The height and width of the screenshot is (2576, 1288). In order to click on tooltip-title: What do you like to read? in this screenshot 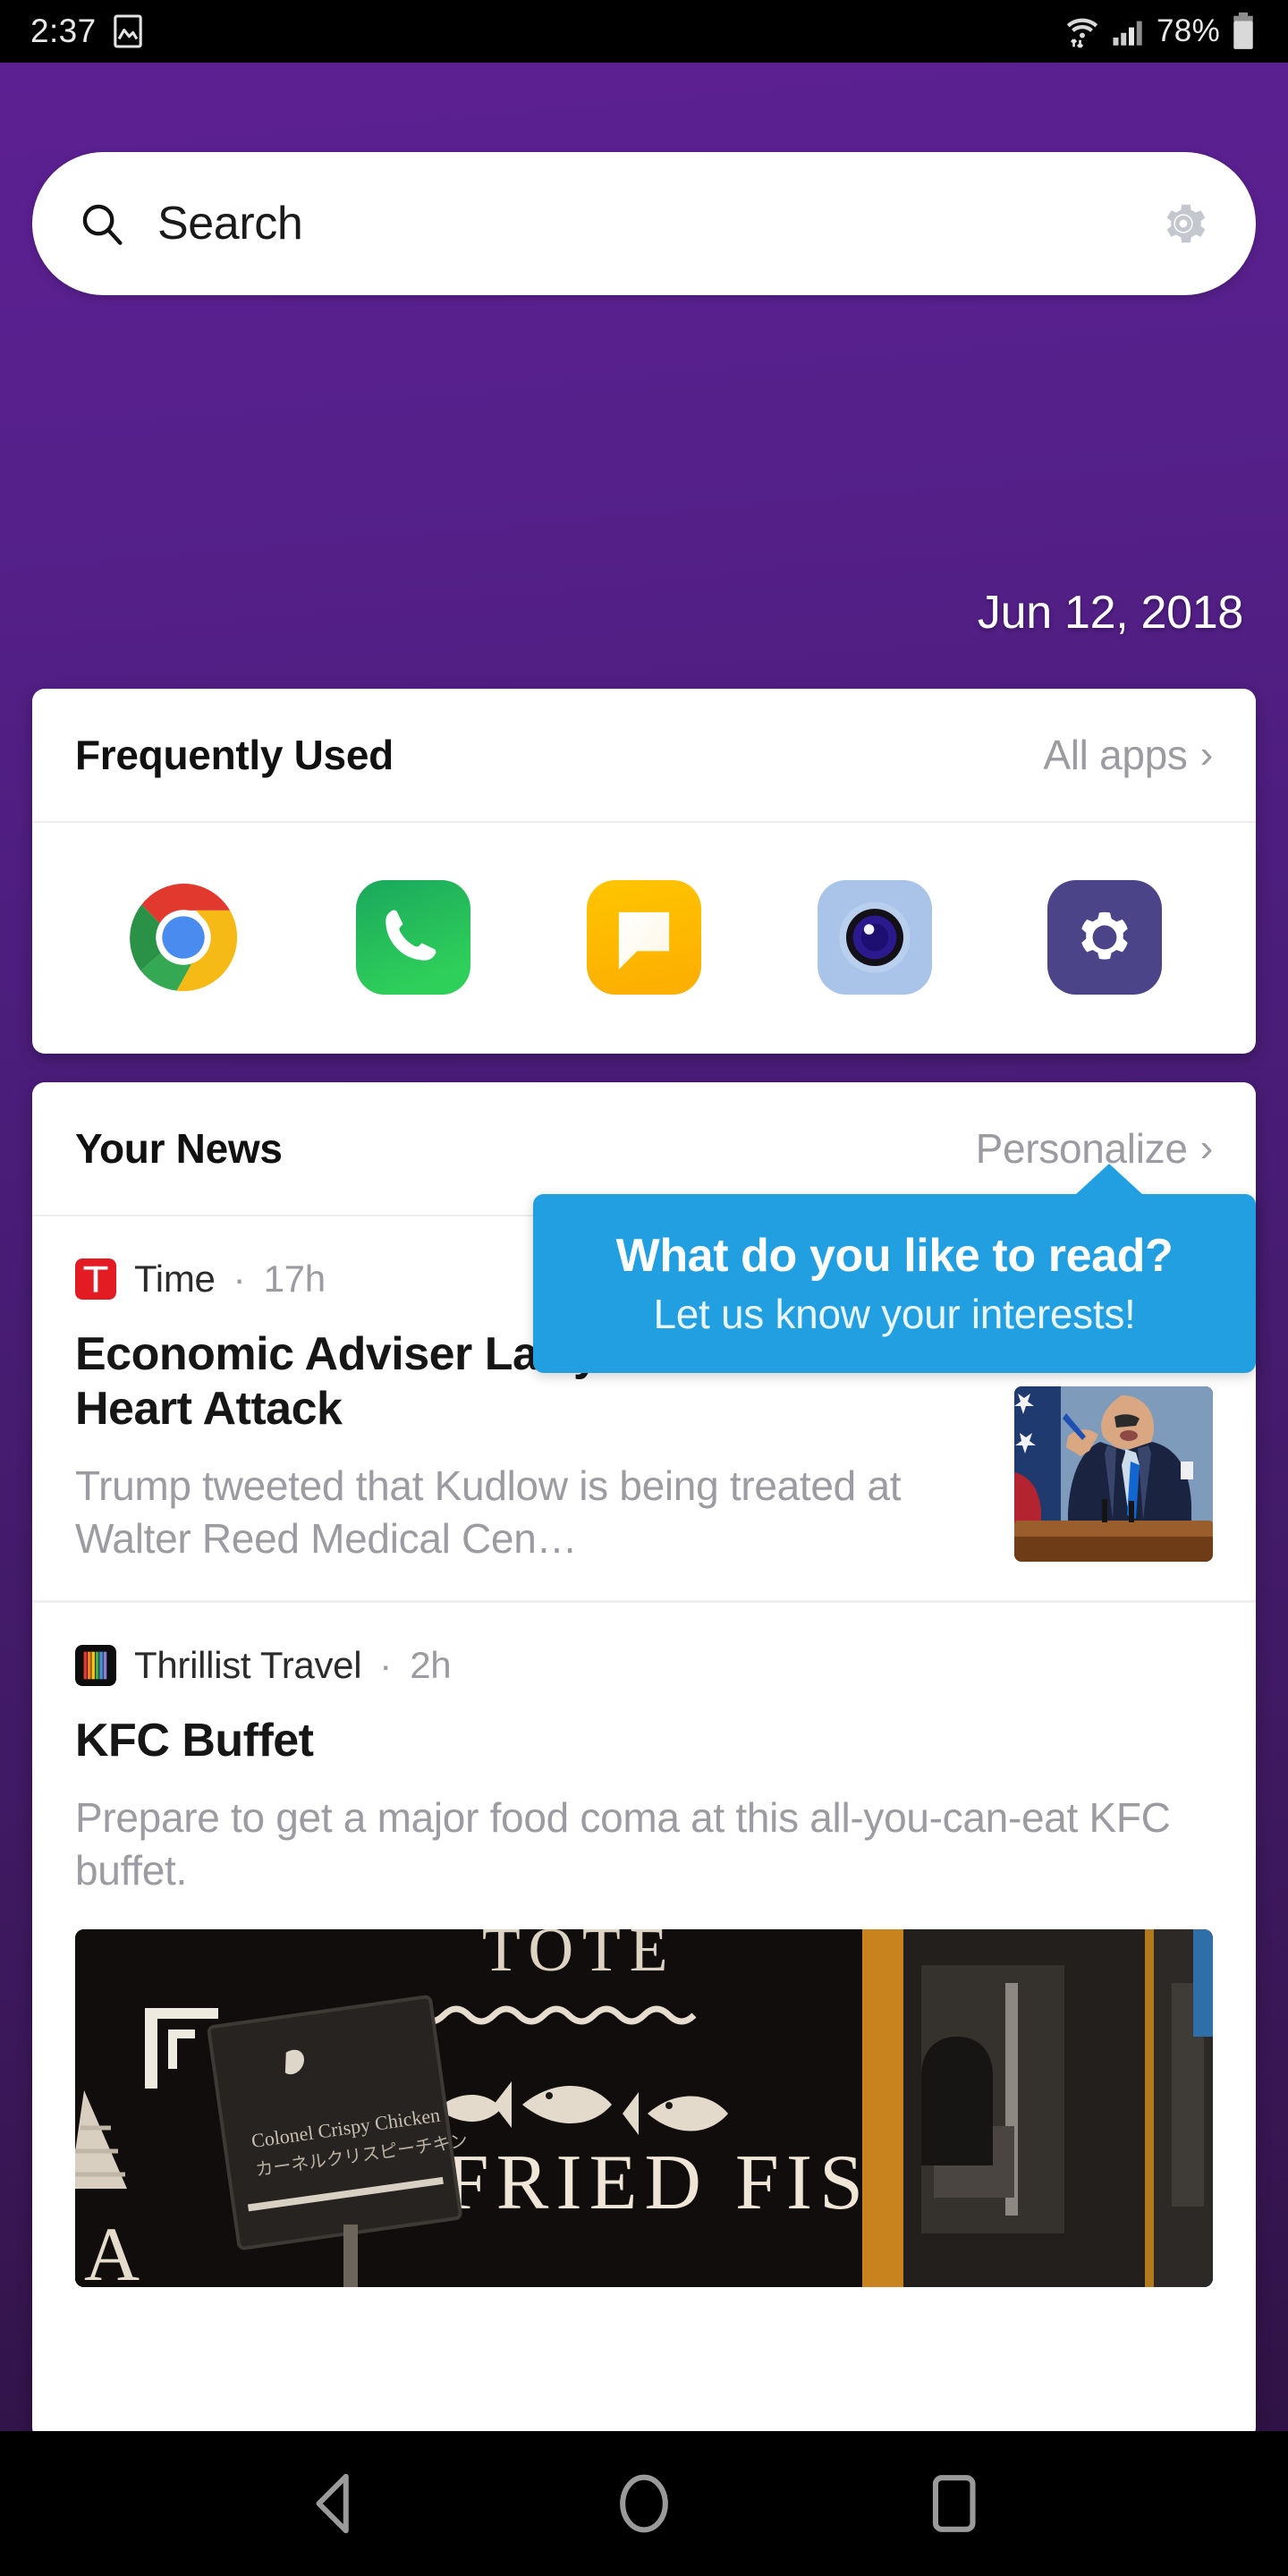, I will do `click(894, 1256)`.